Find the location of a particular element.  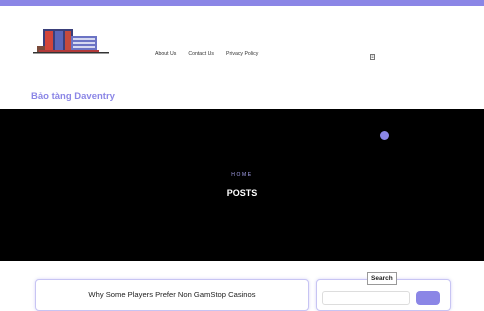

search-button is located at coordinates (428, 298).